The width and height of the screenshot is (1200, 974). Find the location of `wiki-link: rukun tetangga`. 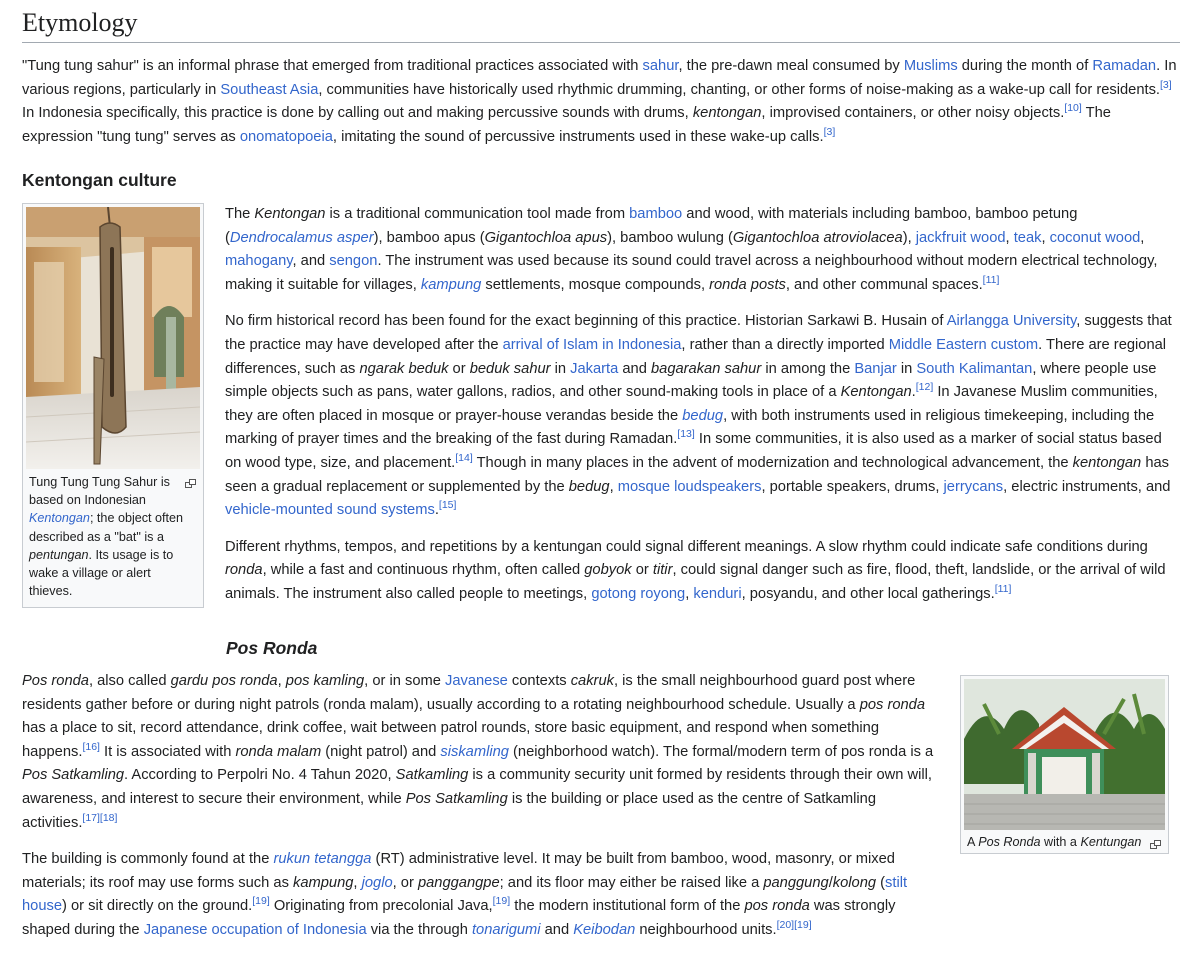

wiki-link: rukun tetangga is located at coordinates (322, 859).